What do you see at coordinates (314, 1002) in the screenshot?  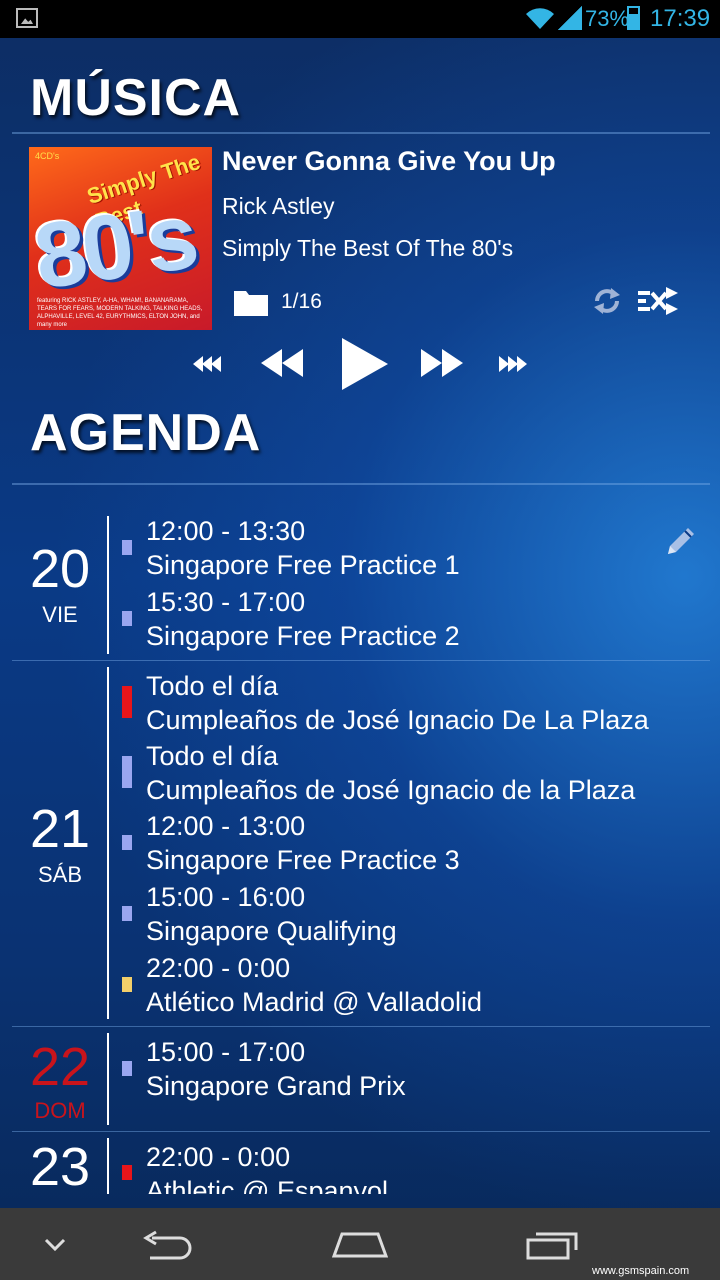 I see `event-title: Atlético Madrid @ Valladolid` at bounding box center [314, 1002].